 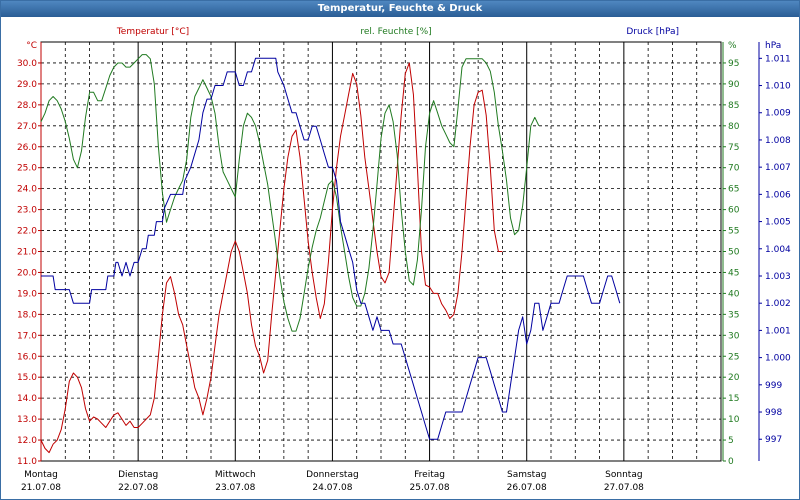 What do you see at coordinates (27, 441) in the screenshot?
I see `temperature-tick-label: 12.0` at bounding box center [27, 441].